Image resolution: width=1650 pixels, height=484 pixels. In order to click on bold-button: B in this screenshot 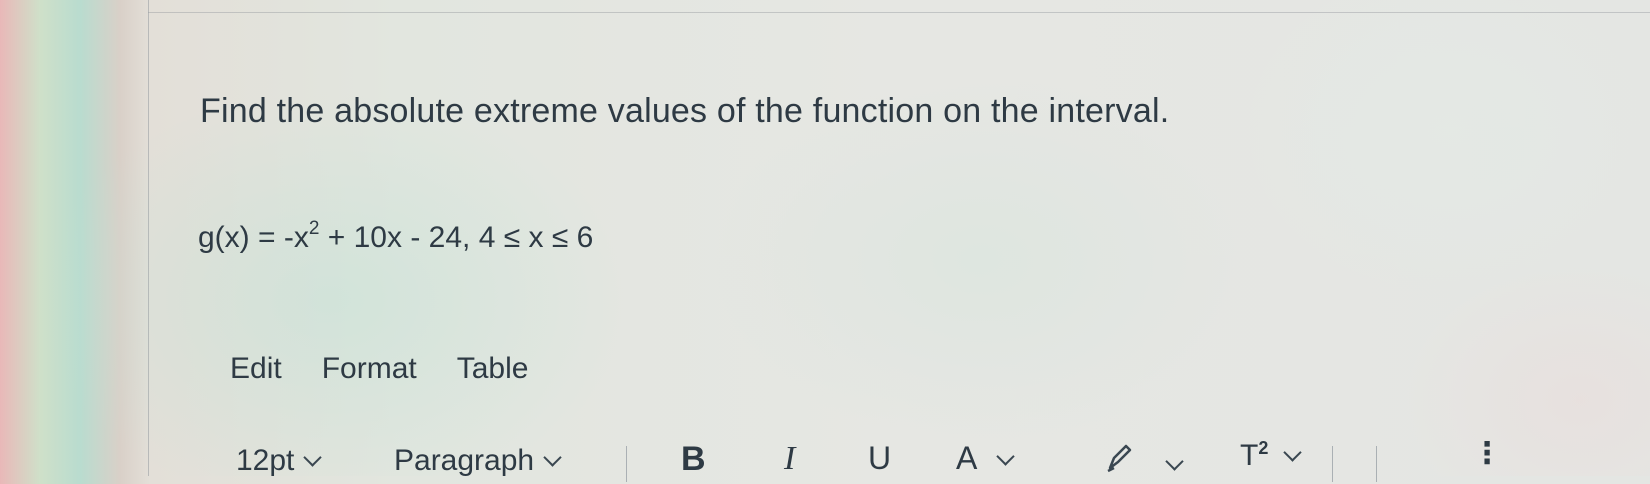, I will do `click(693, 459)`.